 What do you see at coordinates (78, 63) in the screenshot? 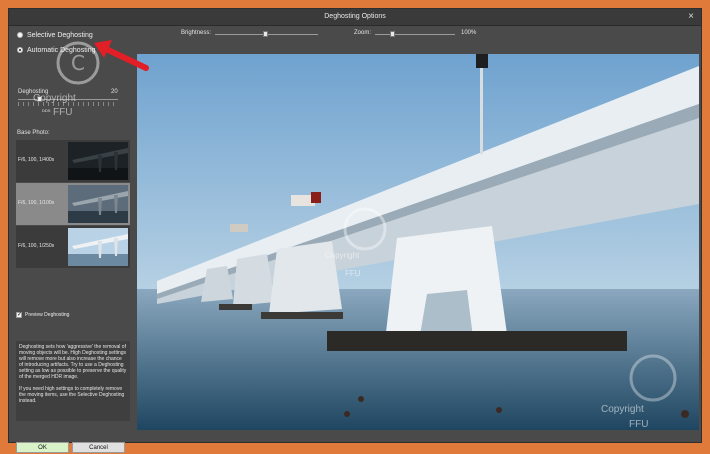
I see `svg-text: C` at bounding box center [78, 63].